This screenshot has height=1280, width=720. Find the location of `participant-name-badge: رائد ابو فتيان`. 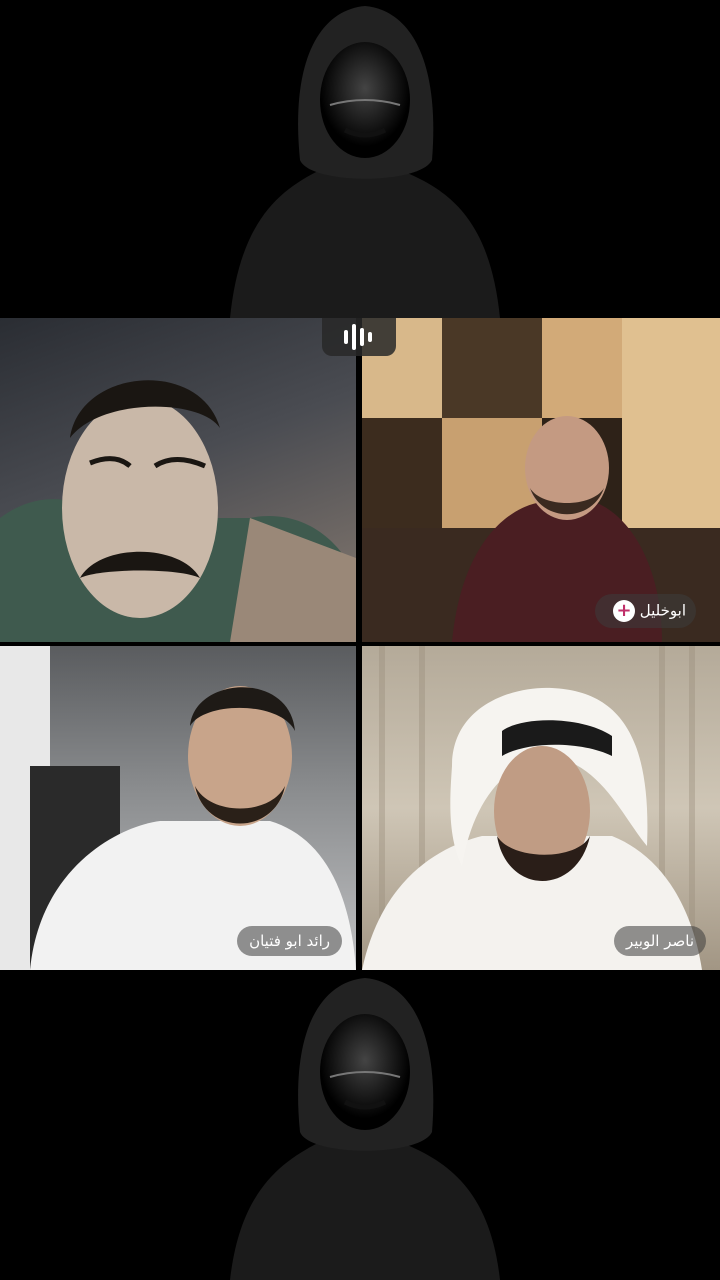

participant-name-badge: رائد ابو فتيان is located at coordinates (289, 941).